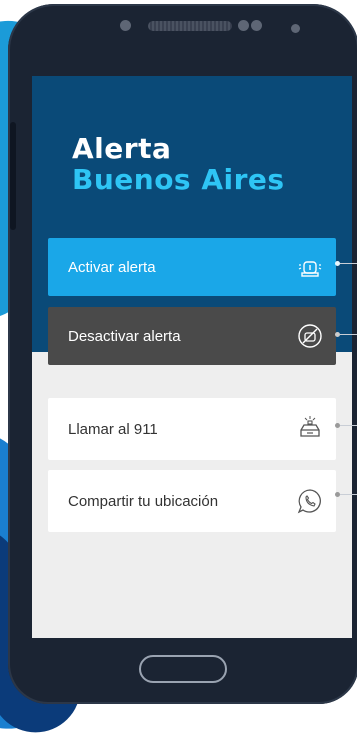 Image resolution: width=357 pixels, height=748 pixels. What do you see at coordinates (124, 336) in the screenshot?
I see `deactivate-alert-label: Desactivar alerta` at bounding box center [124, 336].